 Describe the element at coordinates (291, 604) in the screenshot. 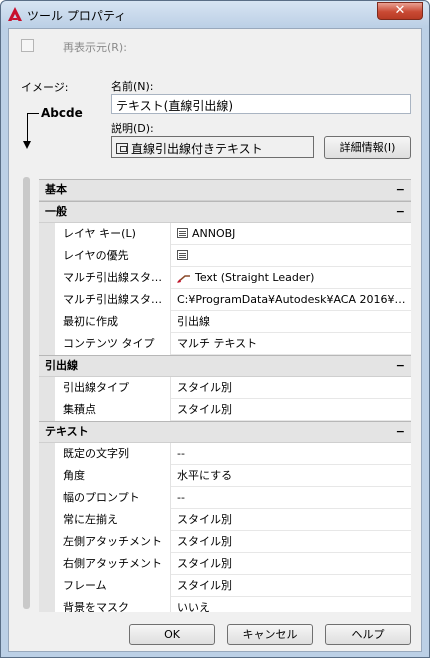

I see `property-value: いいえ` at that location.